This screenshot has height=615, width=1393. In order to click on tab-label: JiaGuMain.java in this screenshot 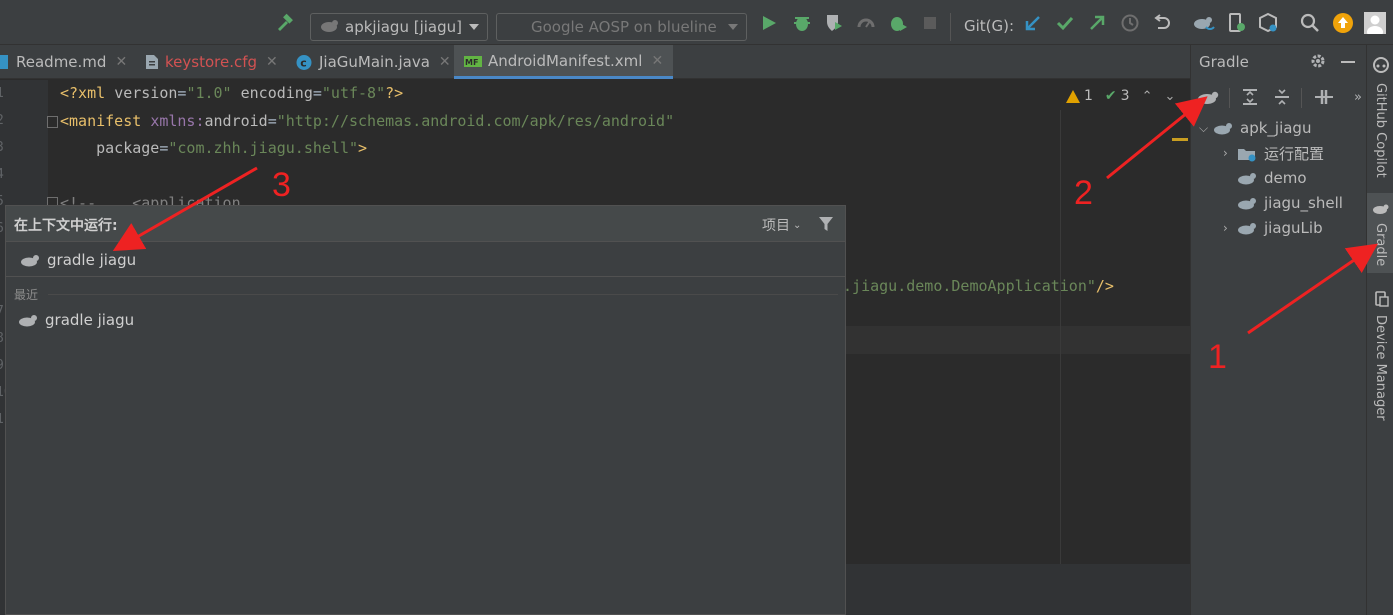, I will do `click(374, 62)`.